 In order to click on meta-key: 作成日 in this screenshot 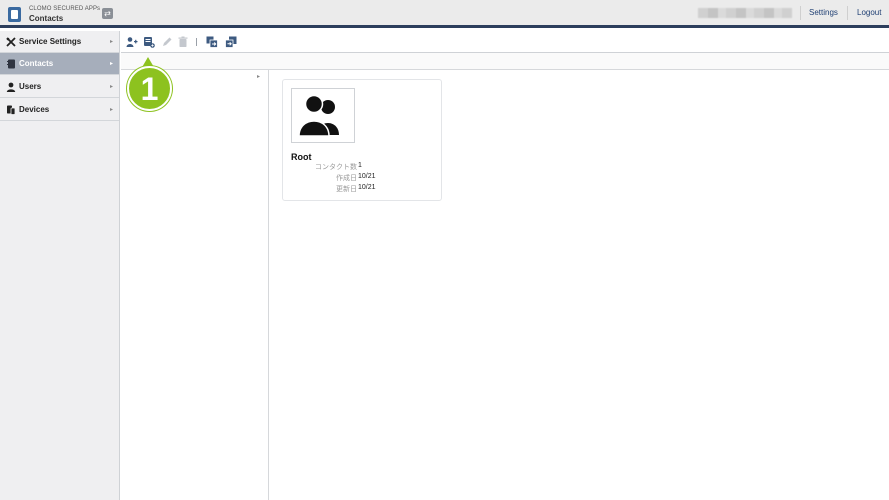, I will do `click(346, 178)`.